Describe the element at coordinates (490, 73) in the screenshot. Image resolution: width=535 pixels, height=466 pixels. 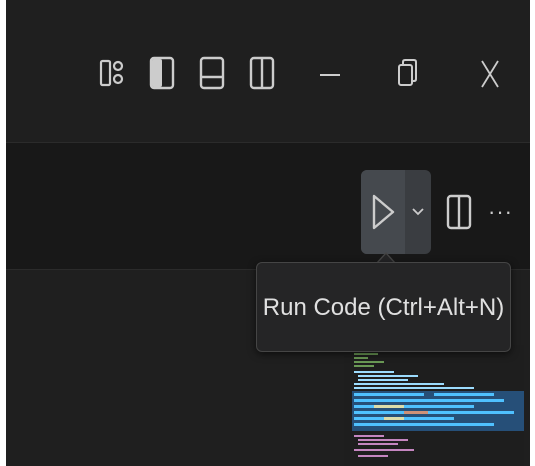
I see `close-icon` at that location.